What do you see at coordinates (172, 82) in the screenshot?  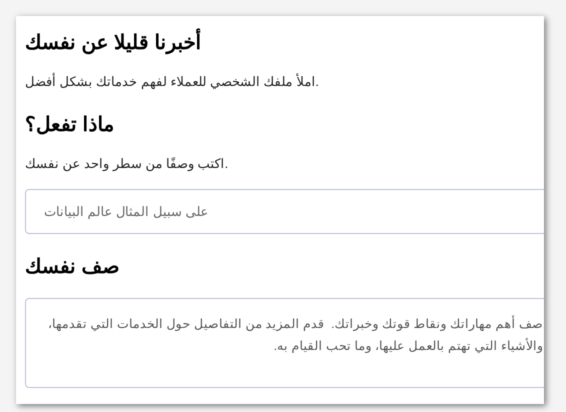 I see `section-description: املأ ملفك الشخصي للعملاء لفهم خدماتك بشكل أفضل.` at bounding box center [172, 82].